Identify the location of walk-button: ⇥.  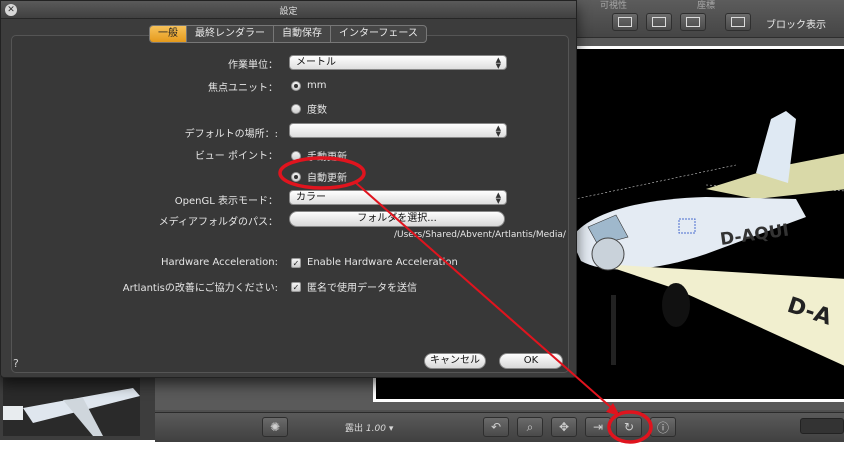
(598, 427).